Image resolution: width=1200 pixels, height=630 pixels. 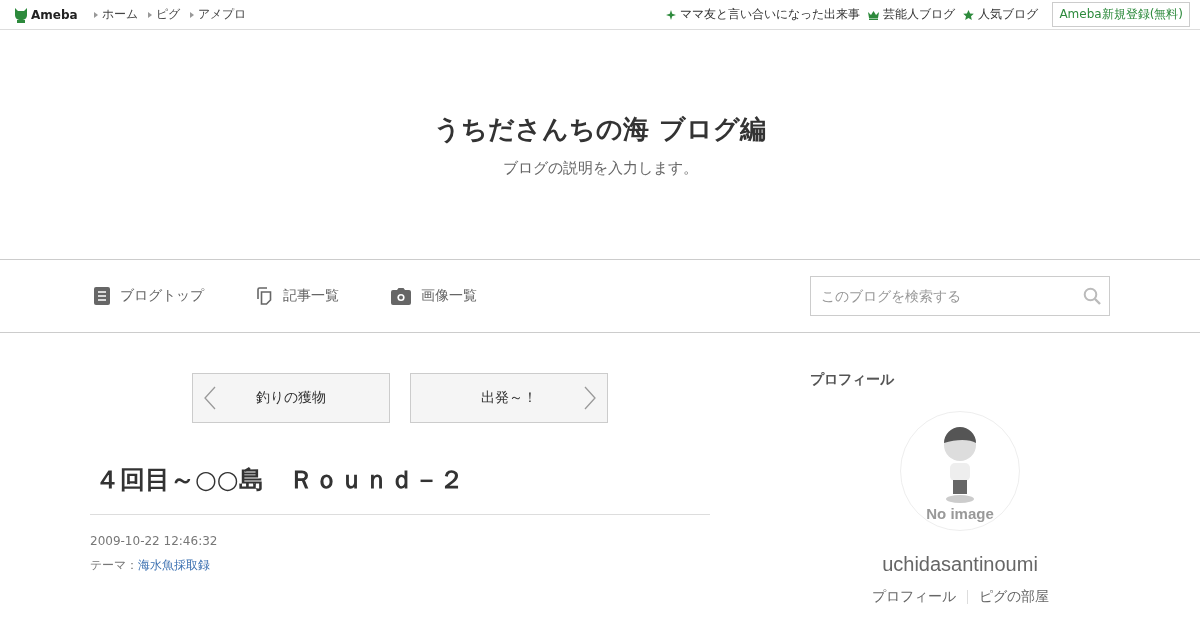 I want to click on previous-post-button: 釣りの獲物, so click(x=291, y=398).